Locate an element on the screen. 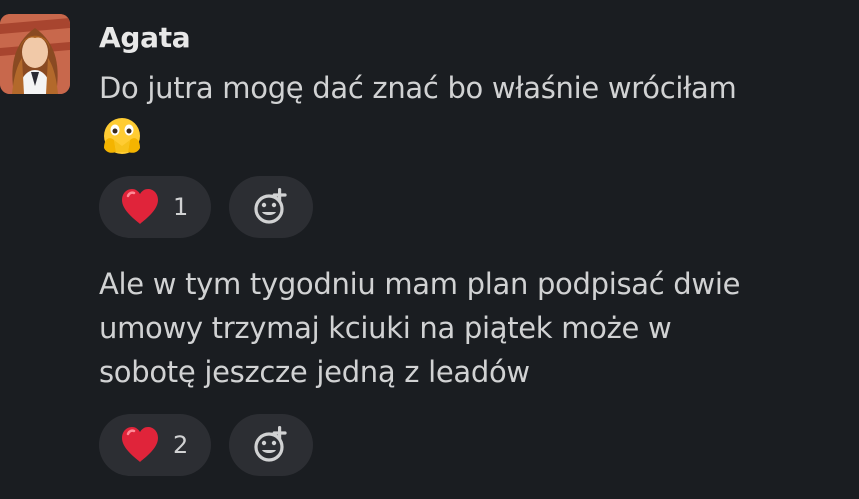  reaction-count: 1 is located at coordinates (181, 207).